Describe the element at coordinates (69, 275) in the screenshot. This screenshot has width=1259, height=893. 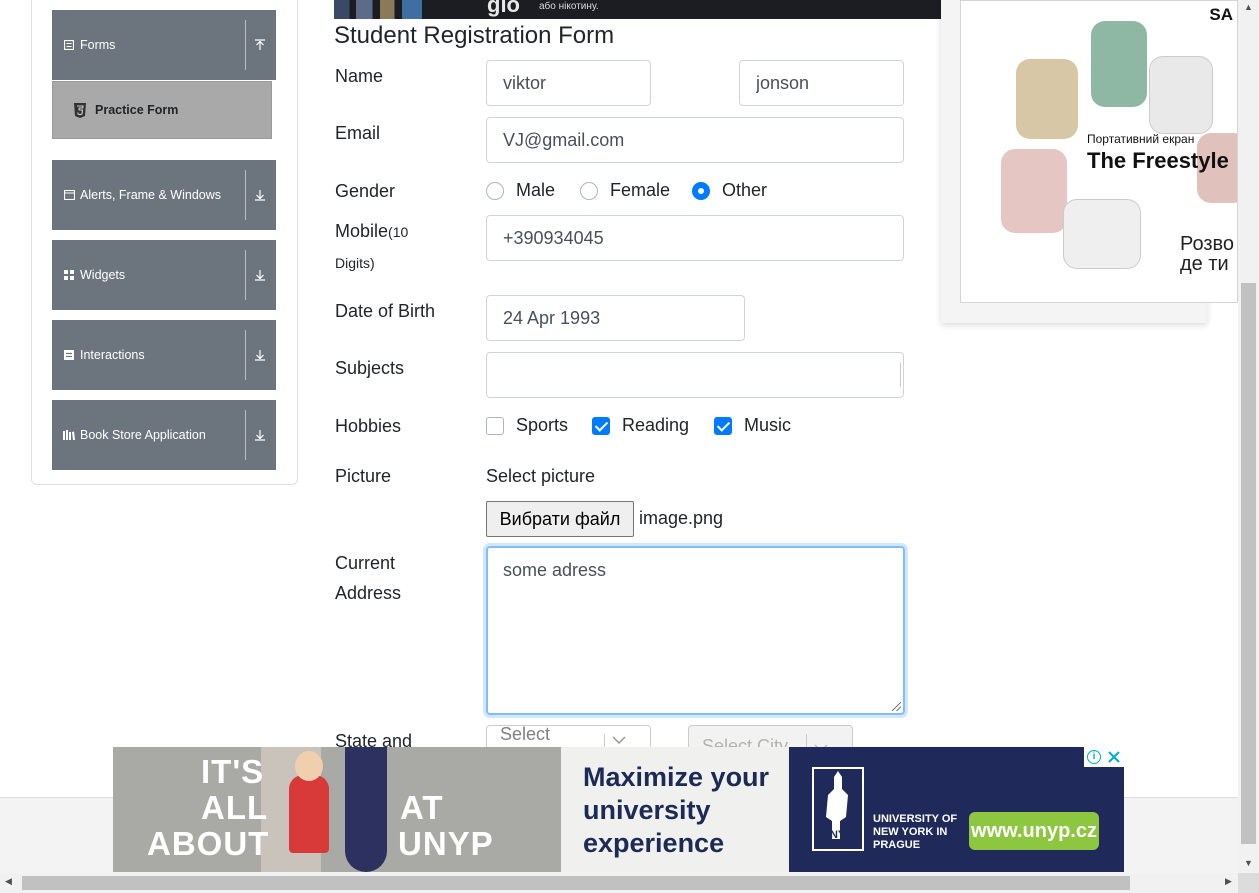
I see `grid-icon` at that location.